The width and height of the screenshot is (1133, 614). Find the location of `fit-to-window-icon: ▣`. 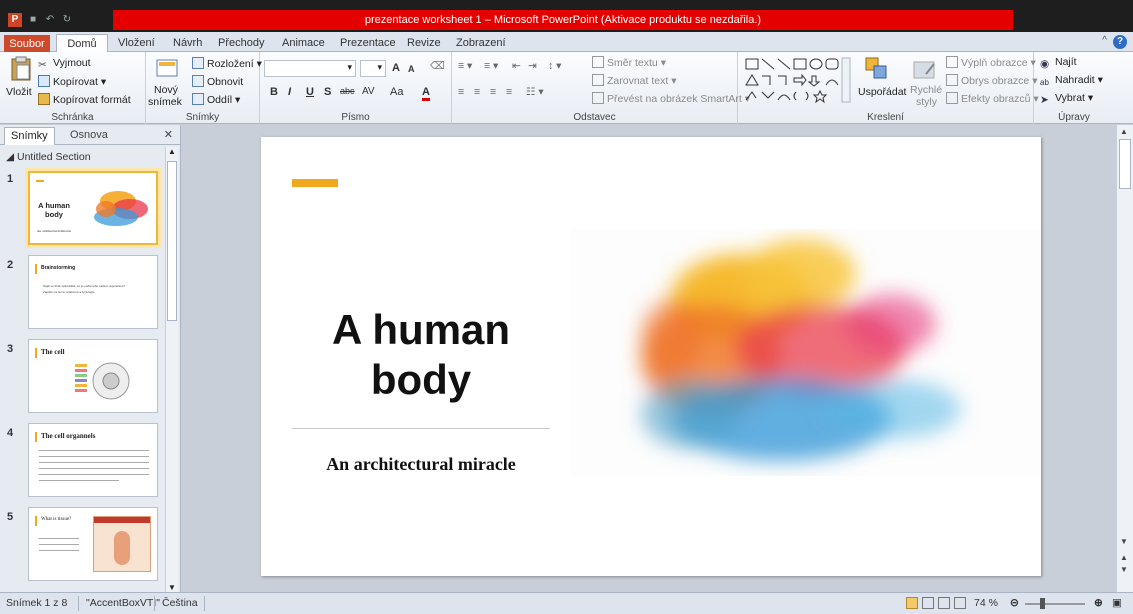

fit-to-window-icon: ▣ is located at coordinates (1117, 603).